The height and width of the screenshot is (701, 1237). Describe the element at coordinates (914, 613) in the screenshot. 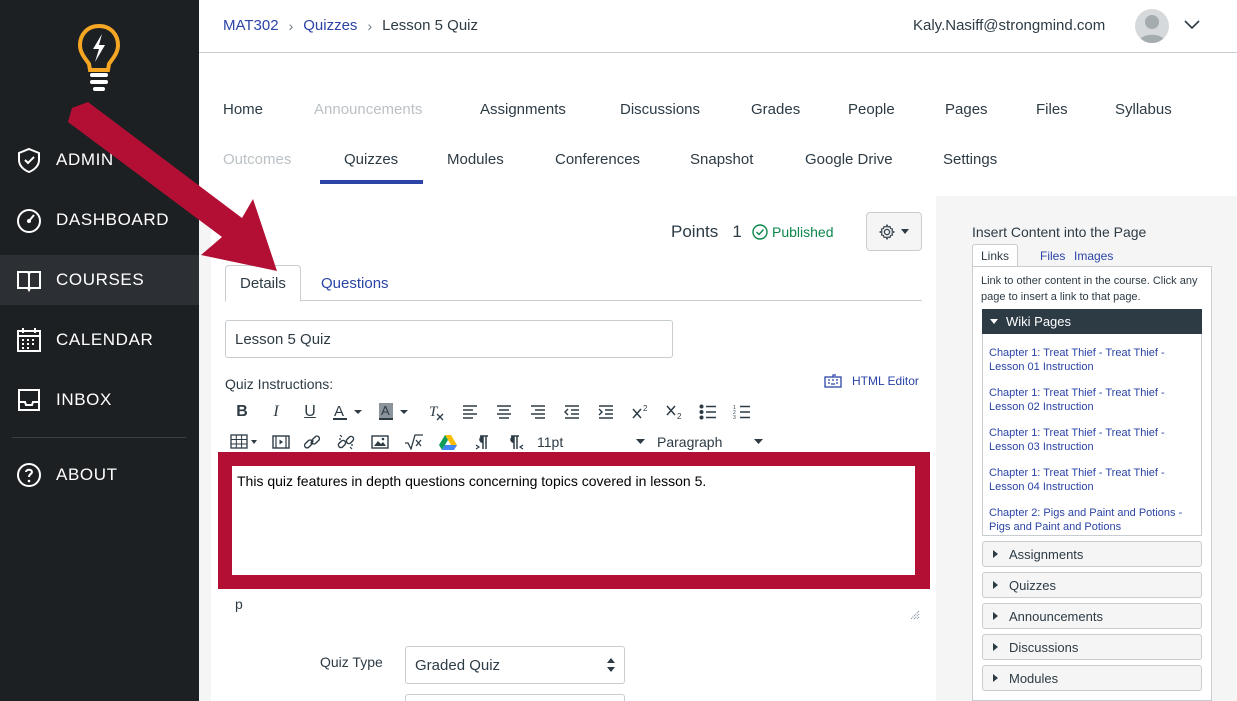

I see `resize-handle-icon` at that location.